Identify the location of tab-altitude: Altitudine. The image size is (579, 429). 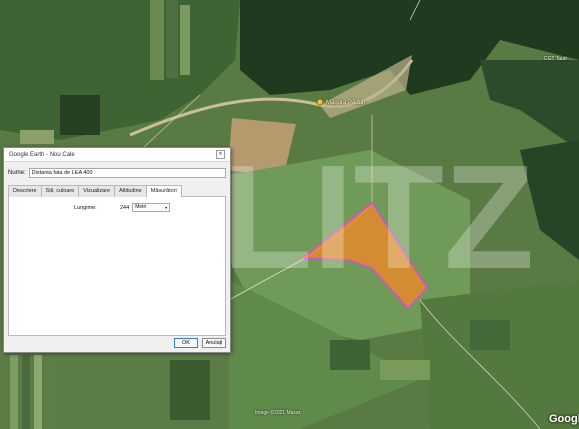
(130, 191).